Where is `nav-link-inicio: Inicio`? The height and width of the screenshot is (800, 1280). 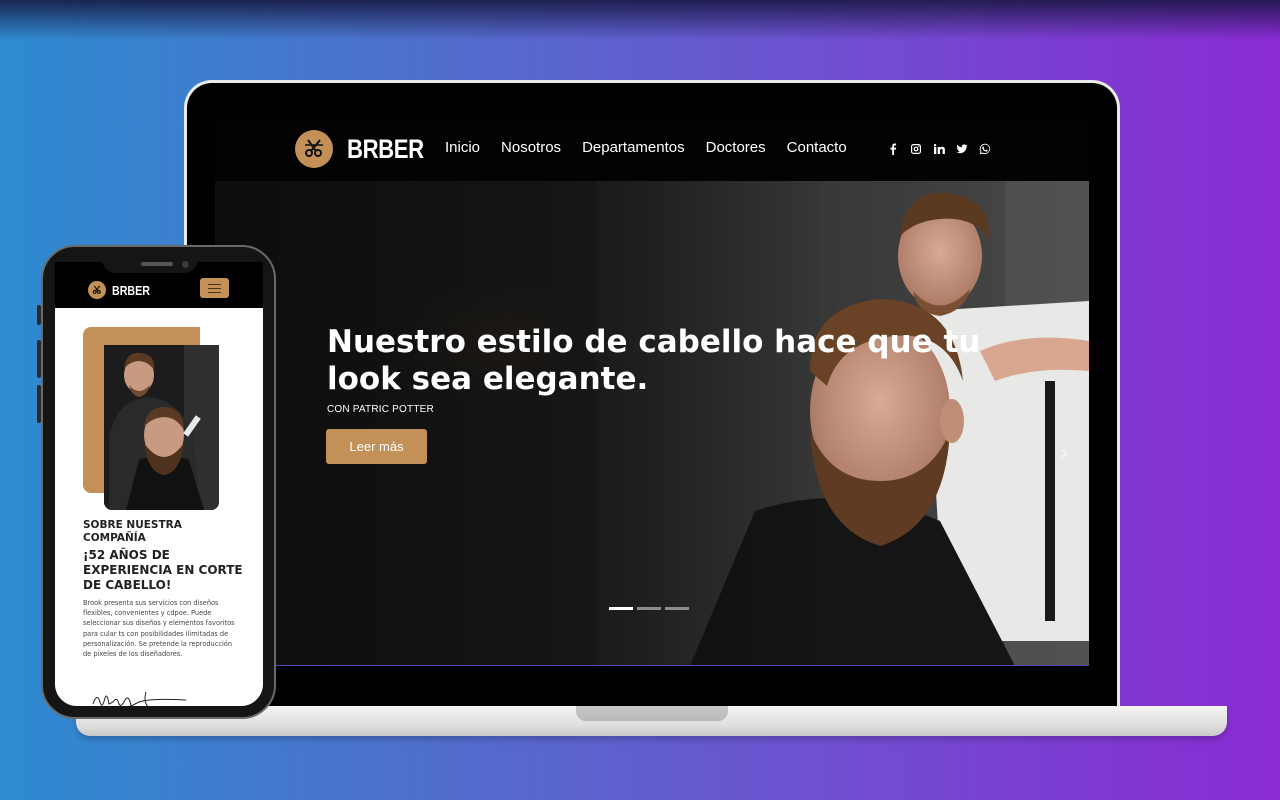 nav-link-inicio: Inicio is located at coordinates (462, 147).